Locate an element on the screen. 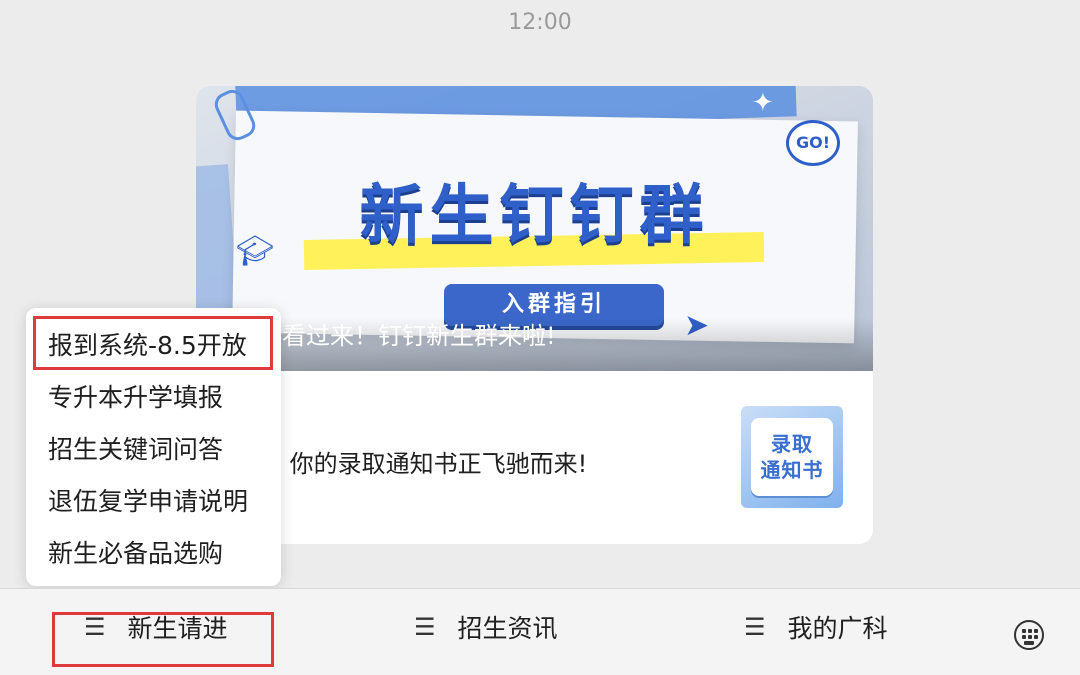  popup-item-upgrade-application: 专升本升学填报 is located at coordinates (135, 396).